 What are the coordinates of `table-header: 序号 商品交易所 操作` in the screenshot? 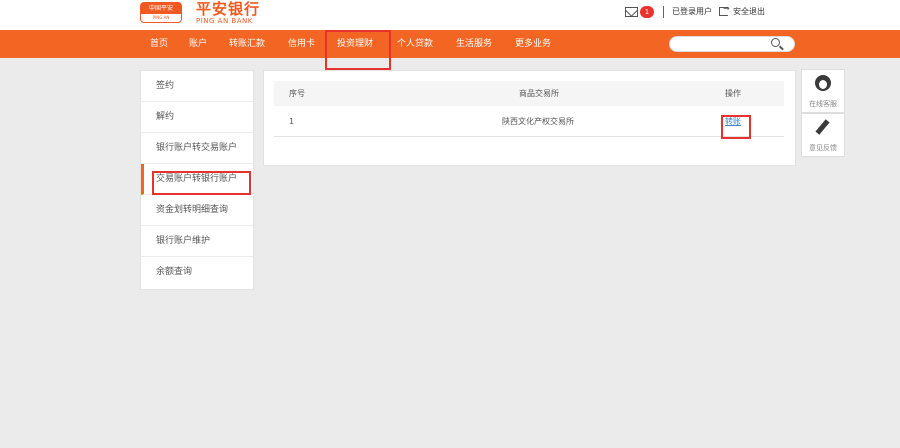 It's located at (529, 93).